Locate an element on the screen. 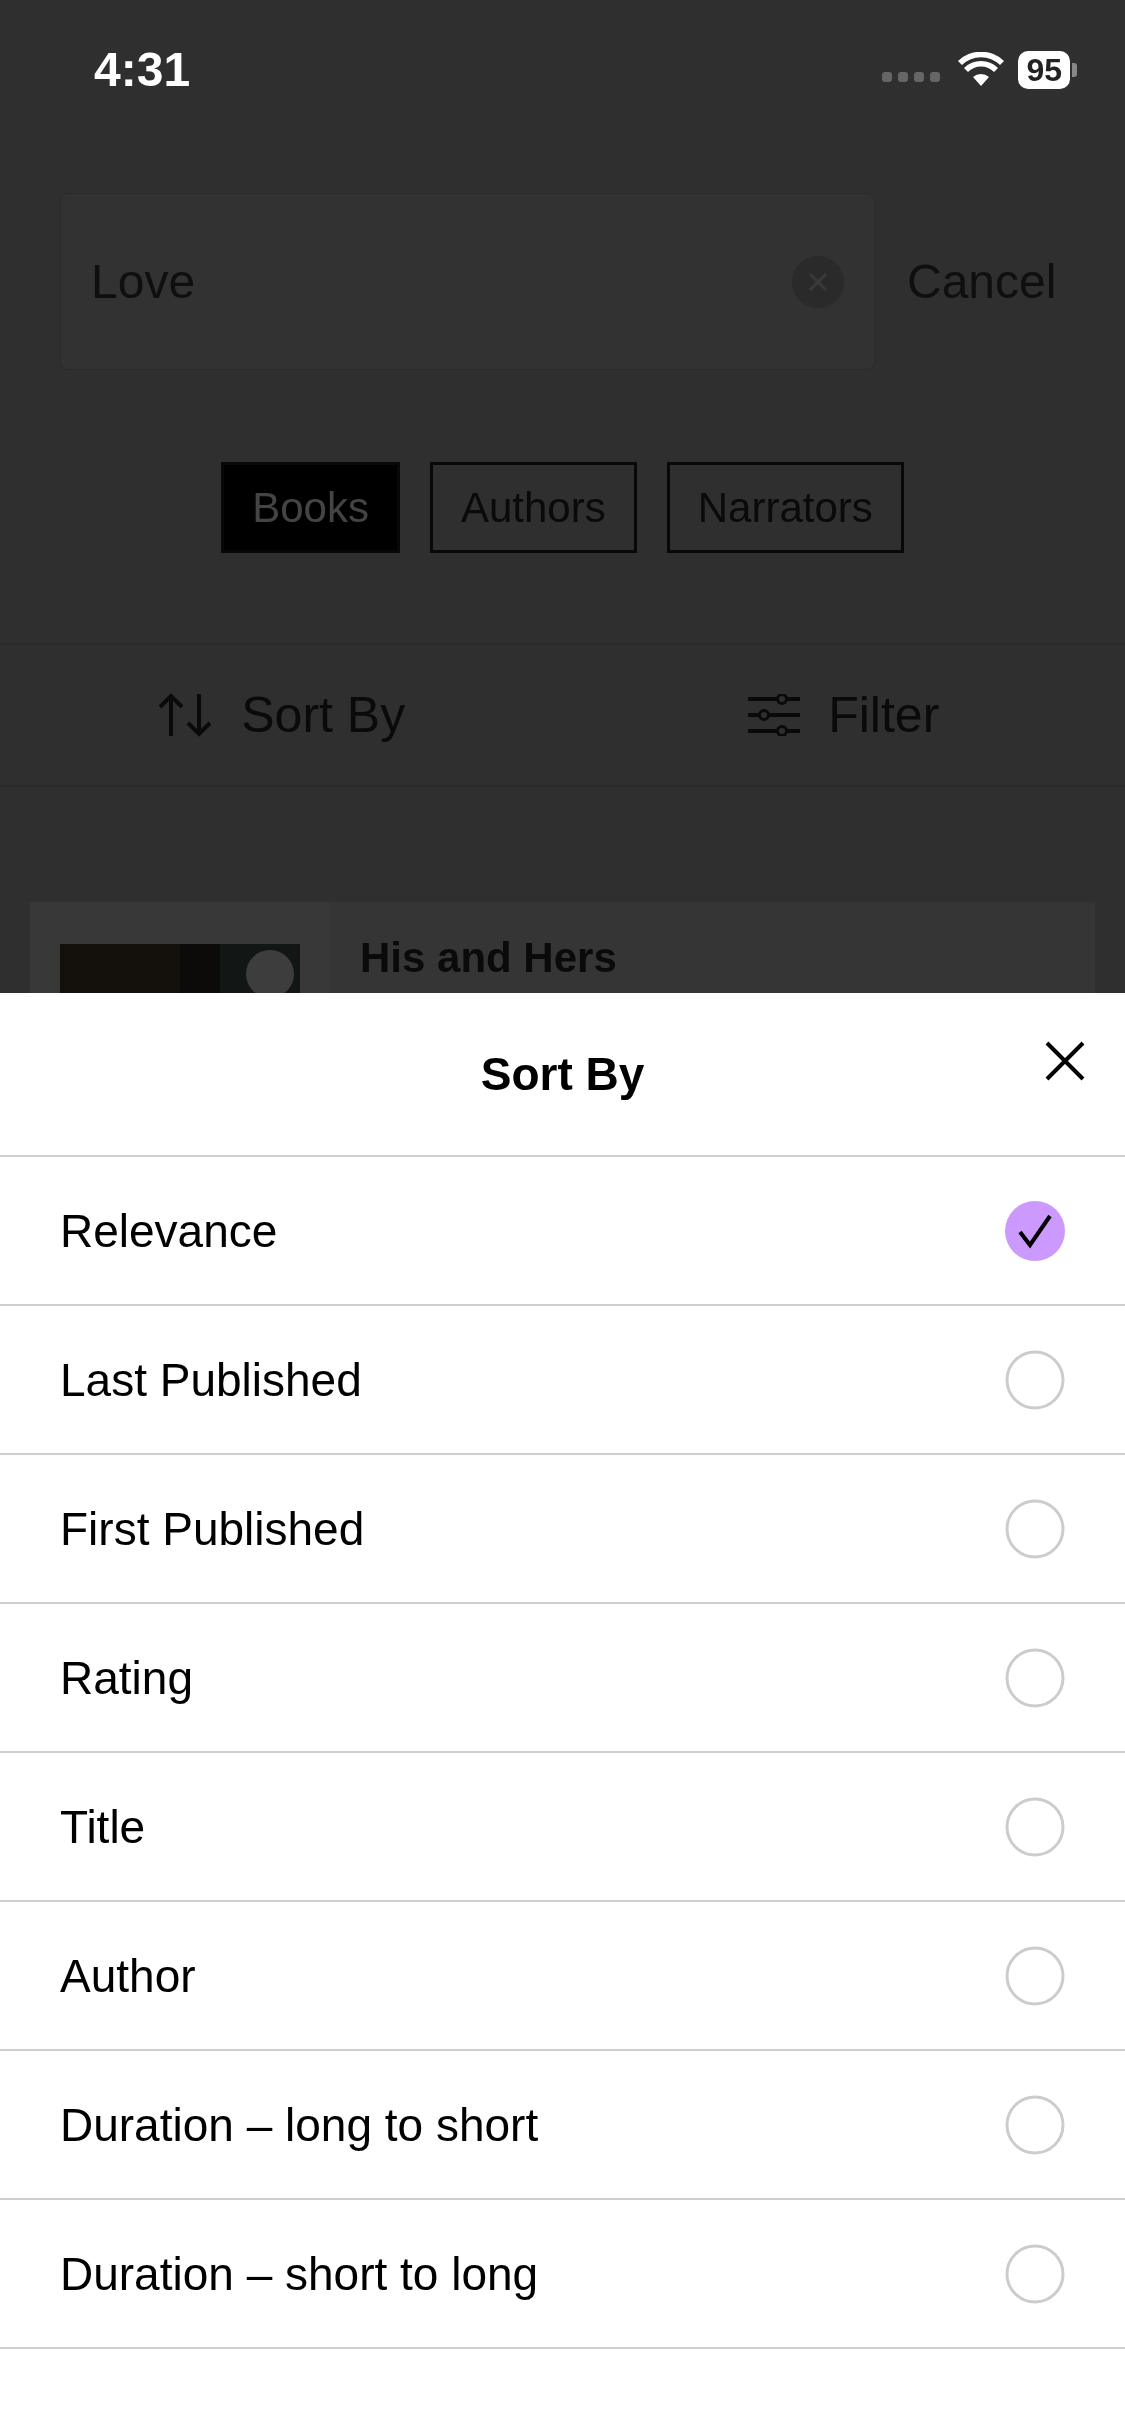 The height and width of the screenshot is (2436, 1125). sort-option: Title is located at coordinates (562, 1827).